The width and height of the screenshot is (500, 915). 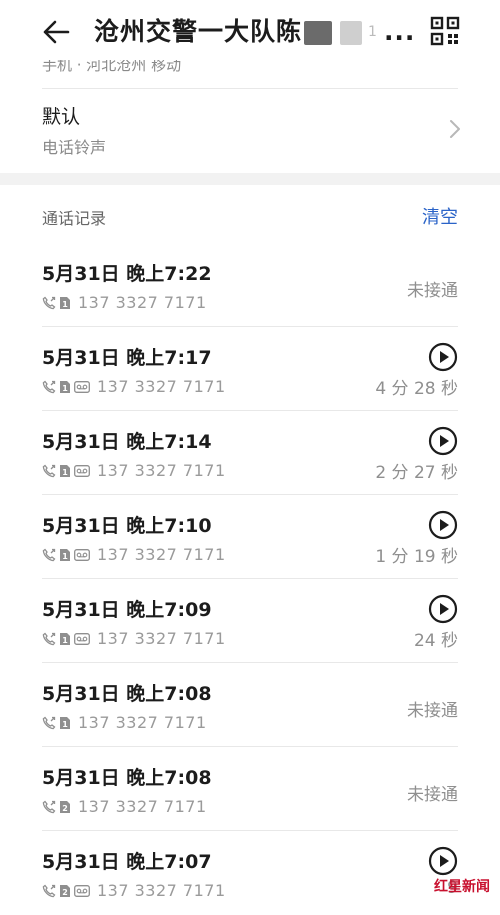 What do you see at coordinates (74, 147) in the screenshot?
I see `ringtone-label: 电话铃声` at bounding box center [74, 147].